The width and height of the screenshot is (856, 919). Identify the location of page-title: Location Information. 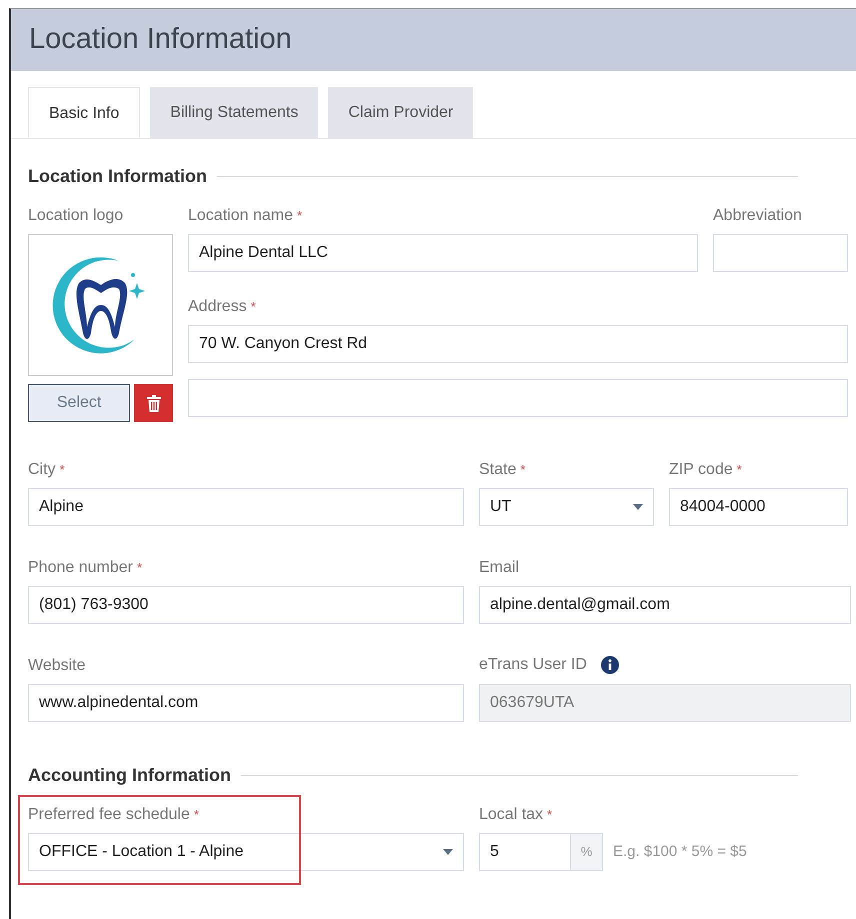
(160, 40).